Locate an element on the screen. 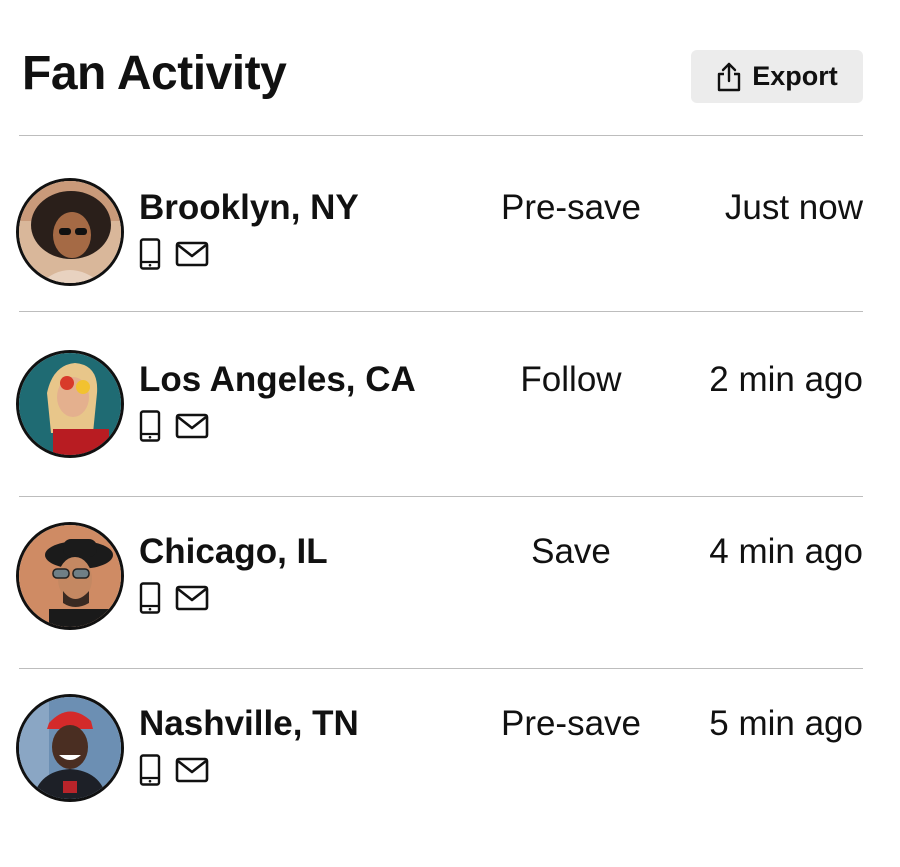 The height and width of the screenshot is (867, 900). page-title: Fan Activity is located at coordinates (154, 73).